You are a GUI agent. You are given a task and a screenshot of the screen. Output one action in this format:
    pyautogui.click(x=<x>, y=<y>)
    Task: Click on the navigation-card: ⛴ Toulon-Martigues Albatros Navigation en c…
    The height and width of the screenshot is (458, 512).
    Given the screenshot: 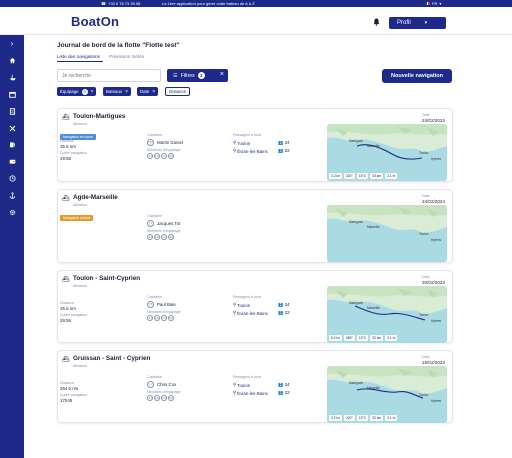 What is the action you would take?
    pyautogui.click(x=255, y=145)
    